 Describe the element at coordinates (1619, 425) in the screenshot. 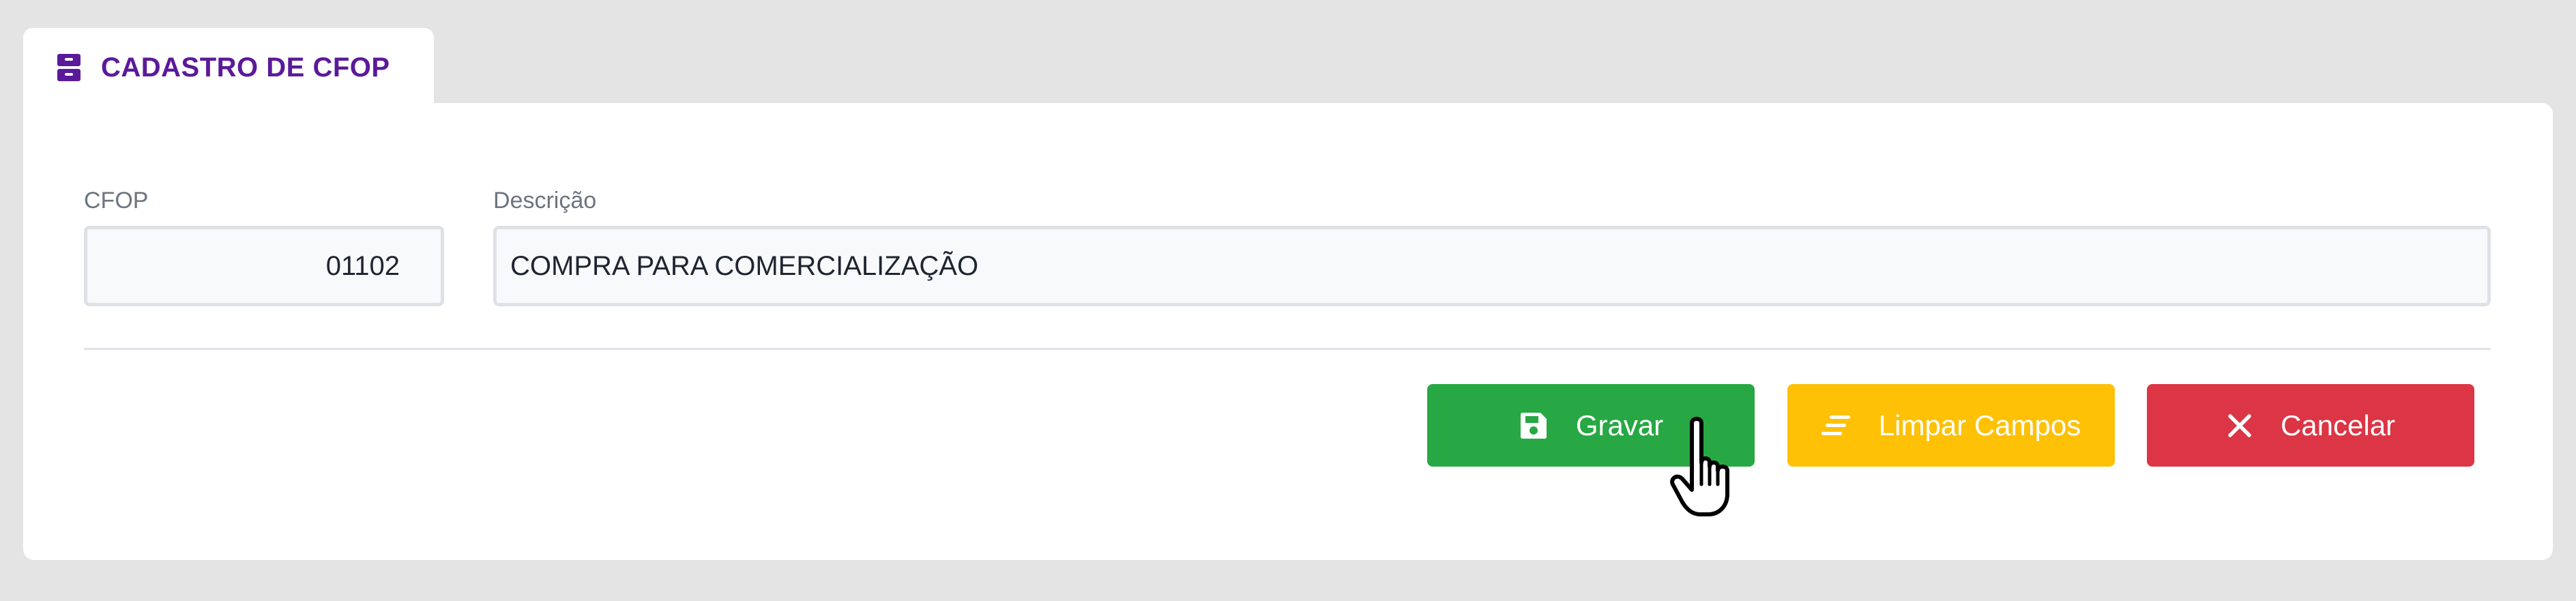

I see `save-label: Gravar` at that location.